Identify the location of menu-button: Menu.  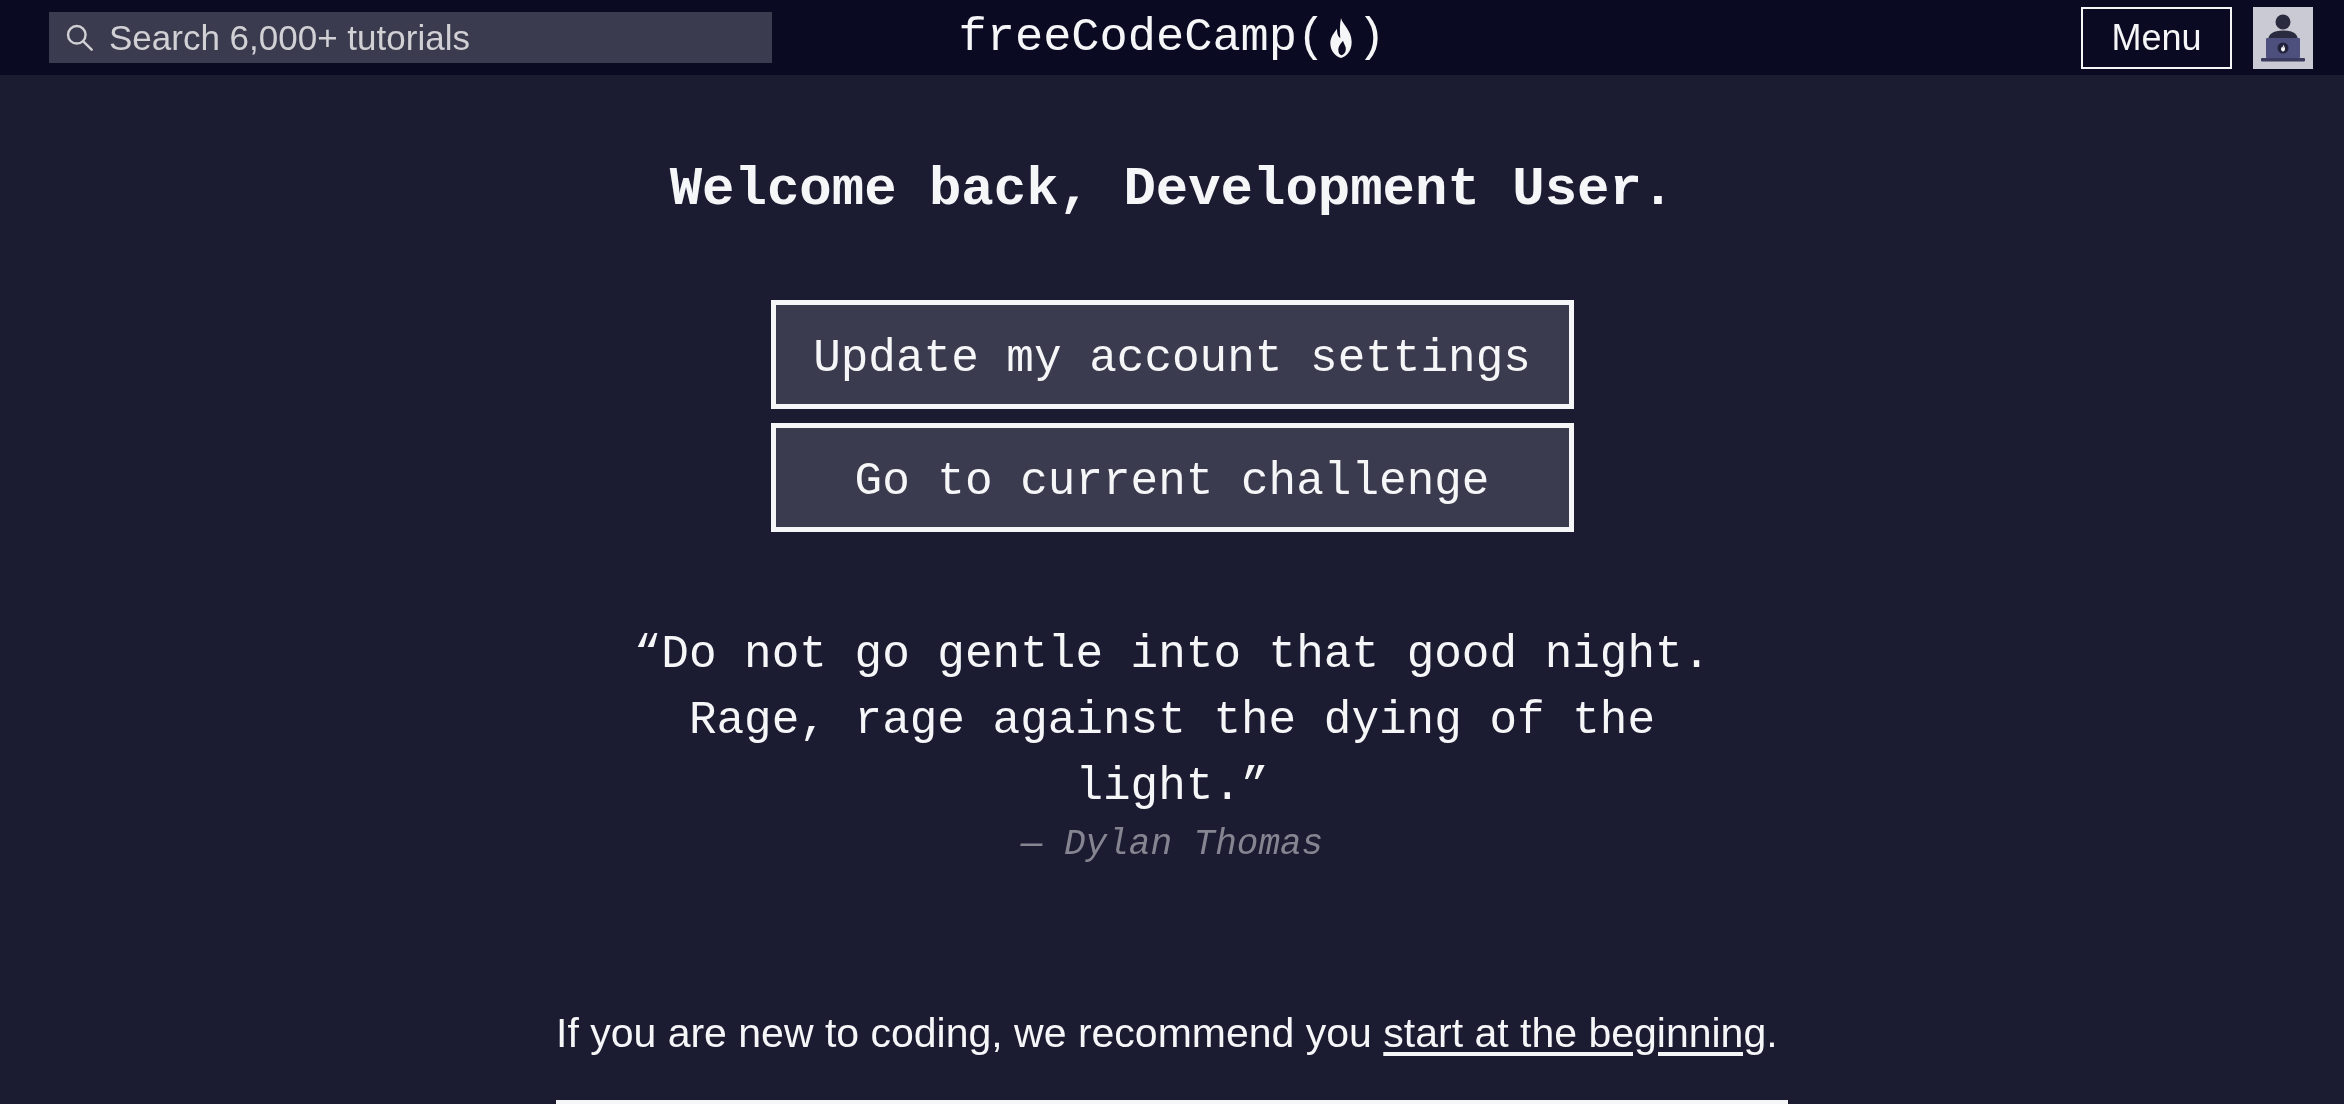
(2156, 37).